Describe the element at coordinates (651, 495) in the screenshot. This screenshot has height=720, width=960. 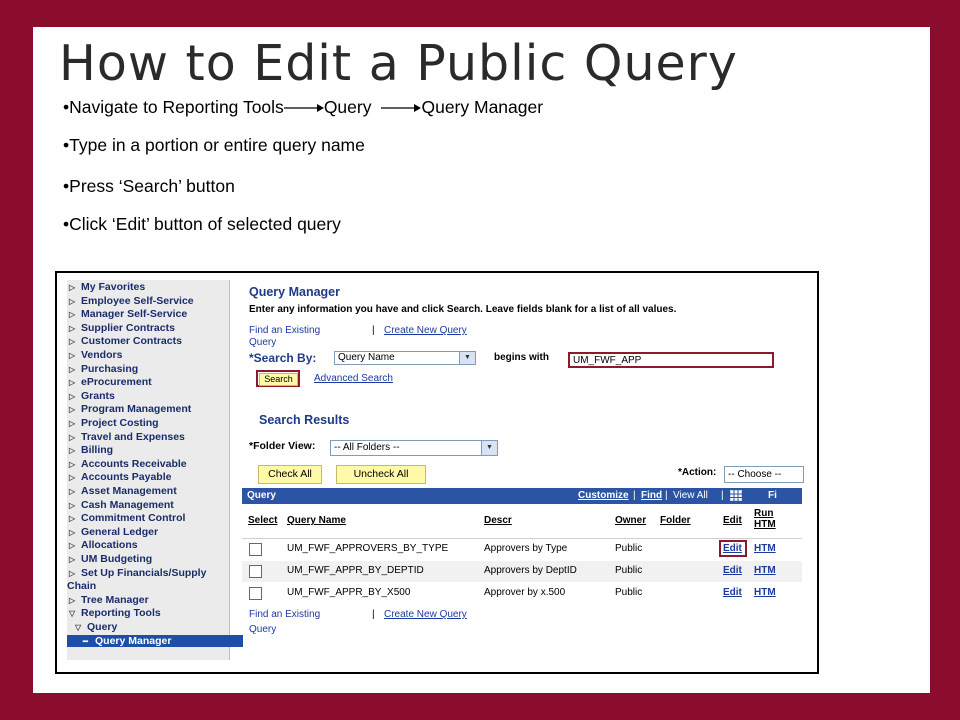
I see `find-link: Find` at that location.